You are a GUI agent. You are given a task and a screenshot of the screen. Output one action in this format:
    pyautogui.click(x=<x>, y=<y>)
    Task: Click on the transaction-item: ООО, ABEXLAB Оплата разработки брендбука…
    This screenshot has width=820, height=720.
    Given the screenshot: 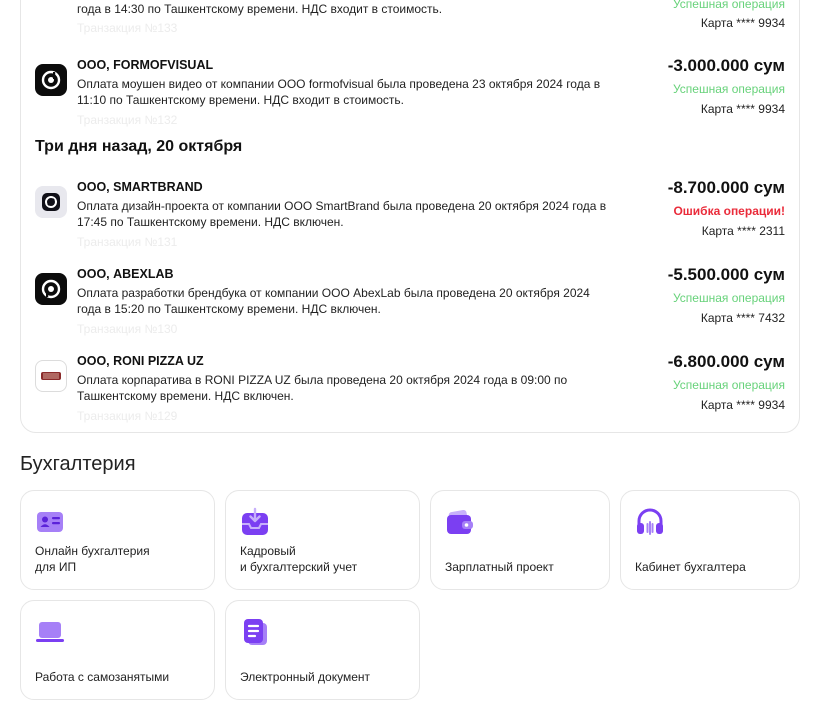 What is the action you would take?
    pyautogui.click(x=410, y=305)
    